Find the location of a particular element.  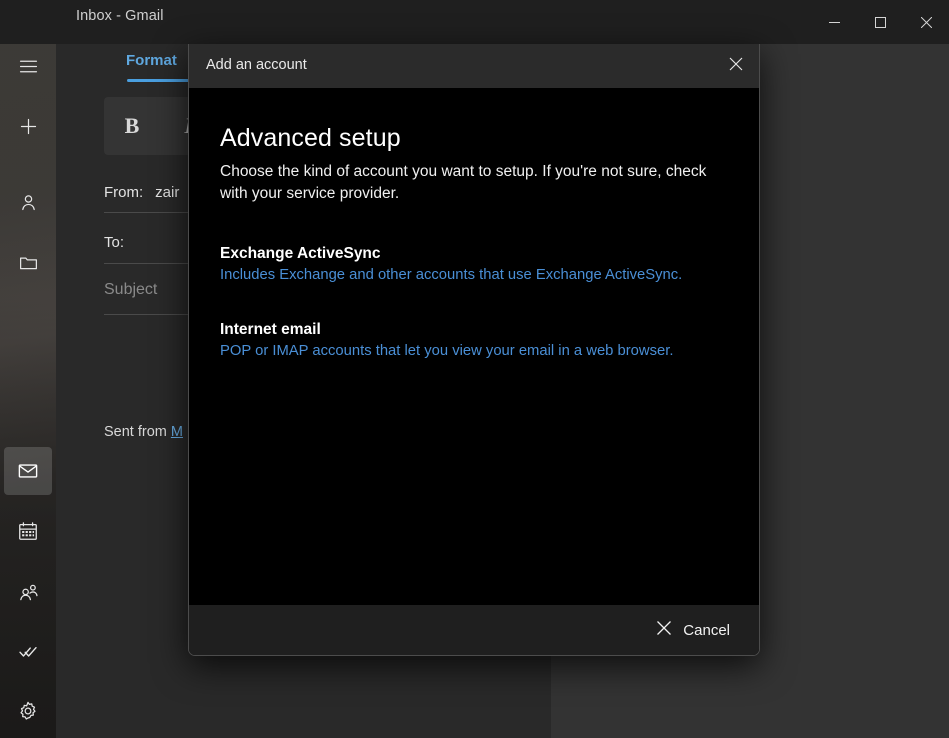

maximize-icon is located at coordinates (880, 22).